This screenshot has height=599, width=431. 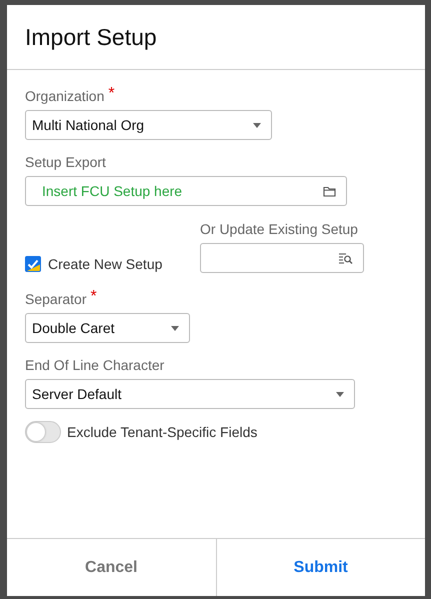 What do you see at coordinates (33, 264) in the screenshot?
I see `checkbox` at bounding box center [33, 264].